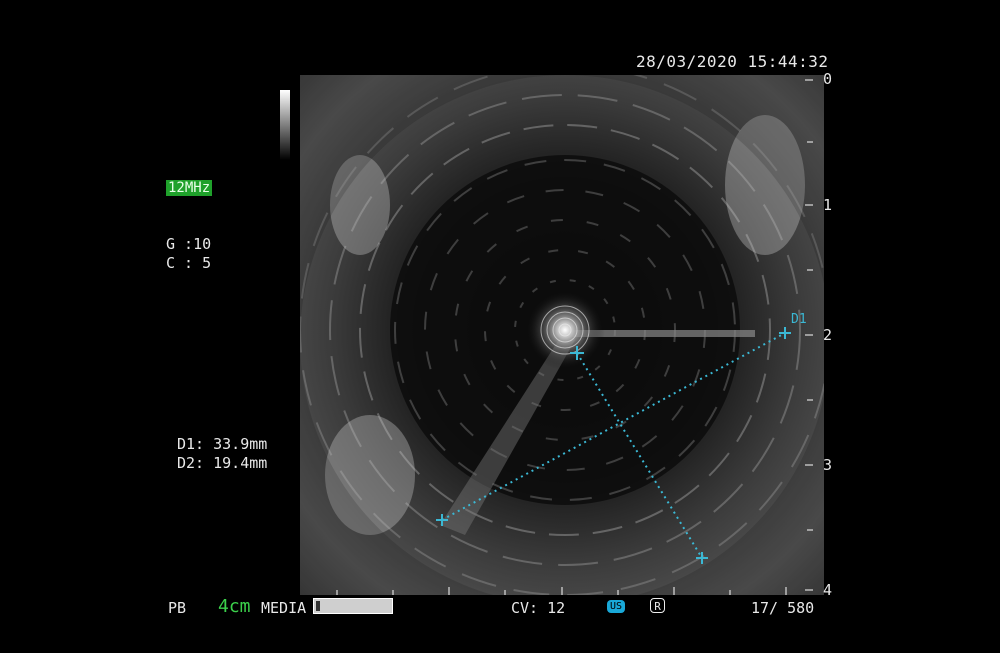  I want to click on measurement-d2: D2: 19.4mm, so click(222, 463).